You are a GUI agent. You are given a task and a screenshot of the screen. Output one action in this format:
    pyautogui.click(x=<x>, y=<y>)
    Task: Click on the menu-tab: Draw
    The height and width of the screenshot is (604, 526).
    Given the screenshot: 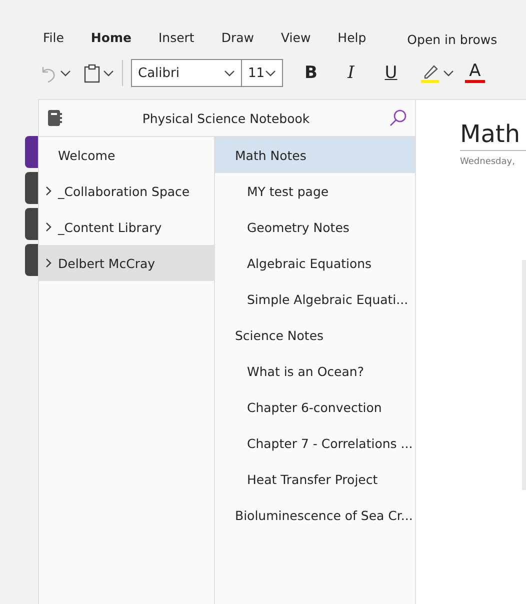 What is the action you would take?
    pyautogui.click(x=237, y=37)
    